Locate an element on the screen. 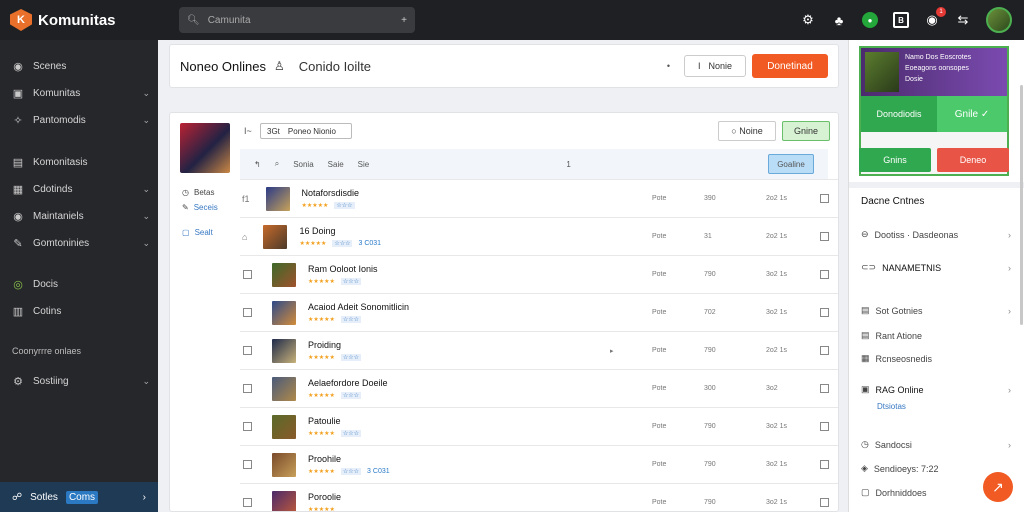  sidebar-item-komunitas: ▣ Komunitas ⌄ is located at coordinates (81, 93).